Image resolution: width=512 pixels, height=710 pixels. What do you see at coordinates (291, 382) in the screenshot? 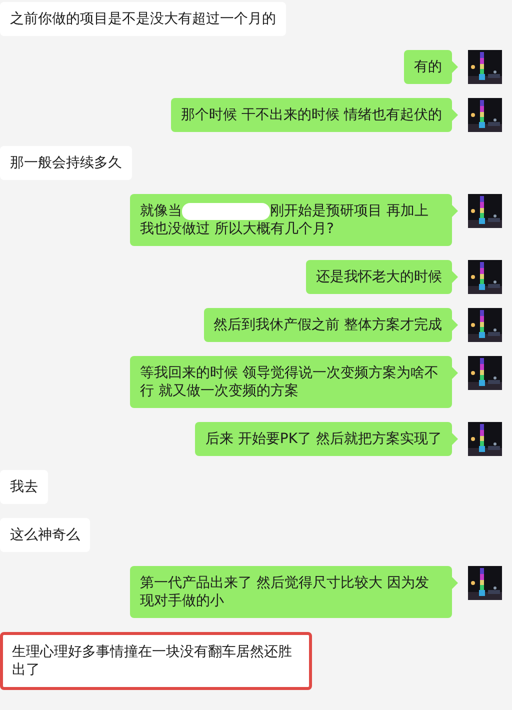
I see `message-bubble: 等我回来的时候 领导觉得说一次变频方案为啥不行 就又做一次变频的方案` at bounding box center [291, 382].